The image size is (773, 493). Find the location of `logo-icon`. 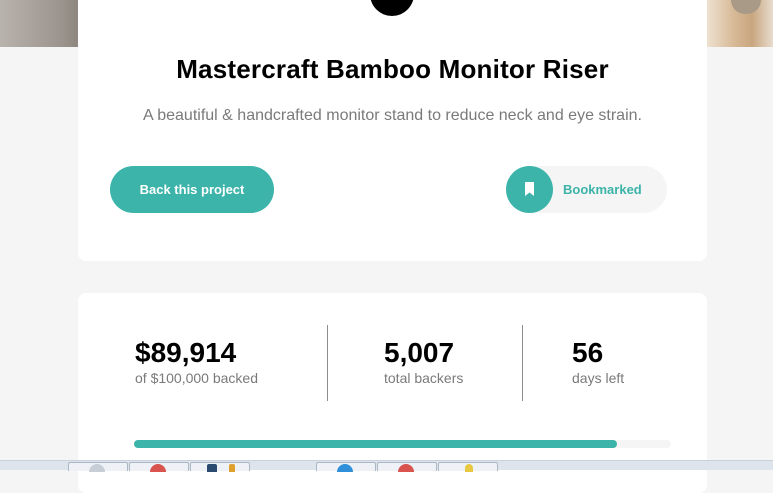

logo-icon is located at coordinates (392, 8).